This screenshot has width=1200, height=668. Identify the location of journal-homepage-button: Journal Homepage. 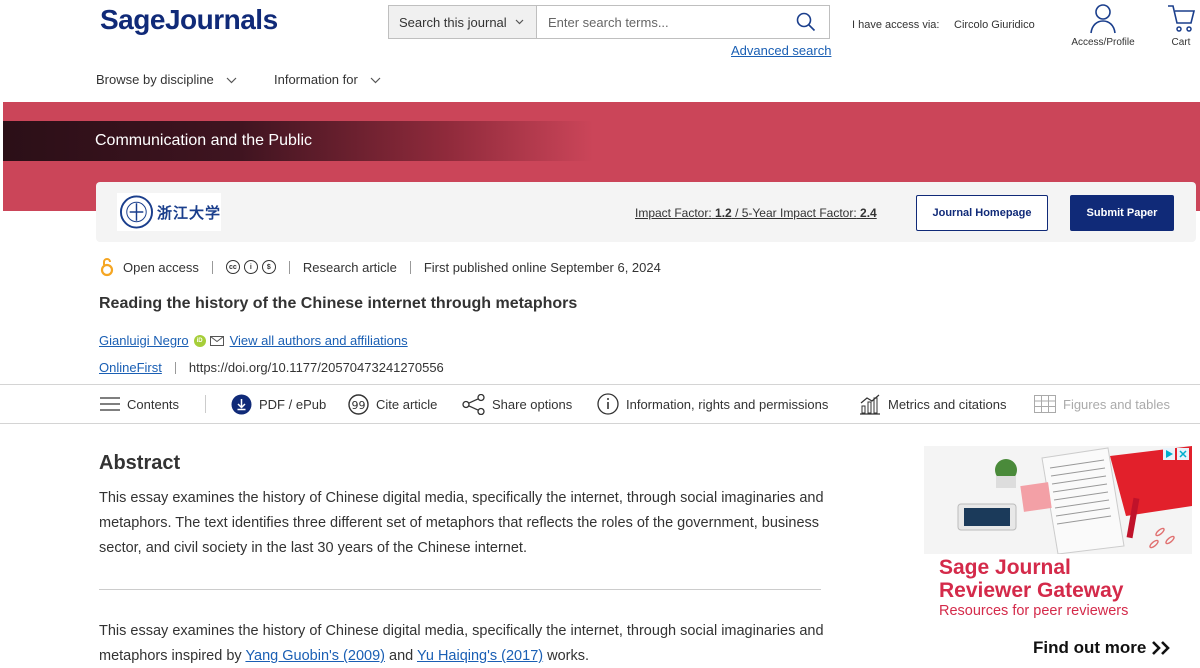
(982, 213).